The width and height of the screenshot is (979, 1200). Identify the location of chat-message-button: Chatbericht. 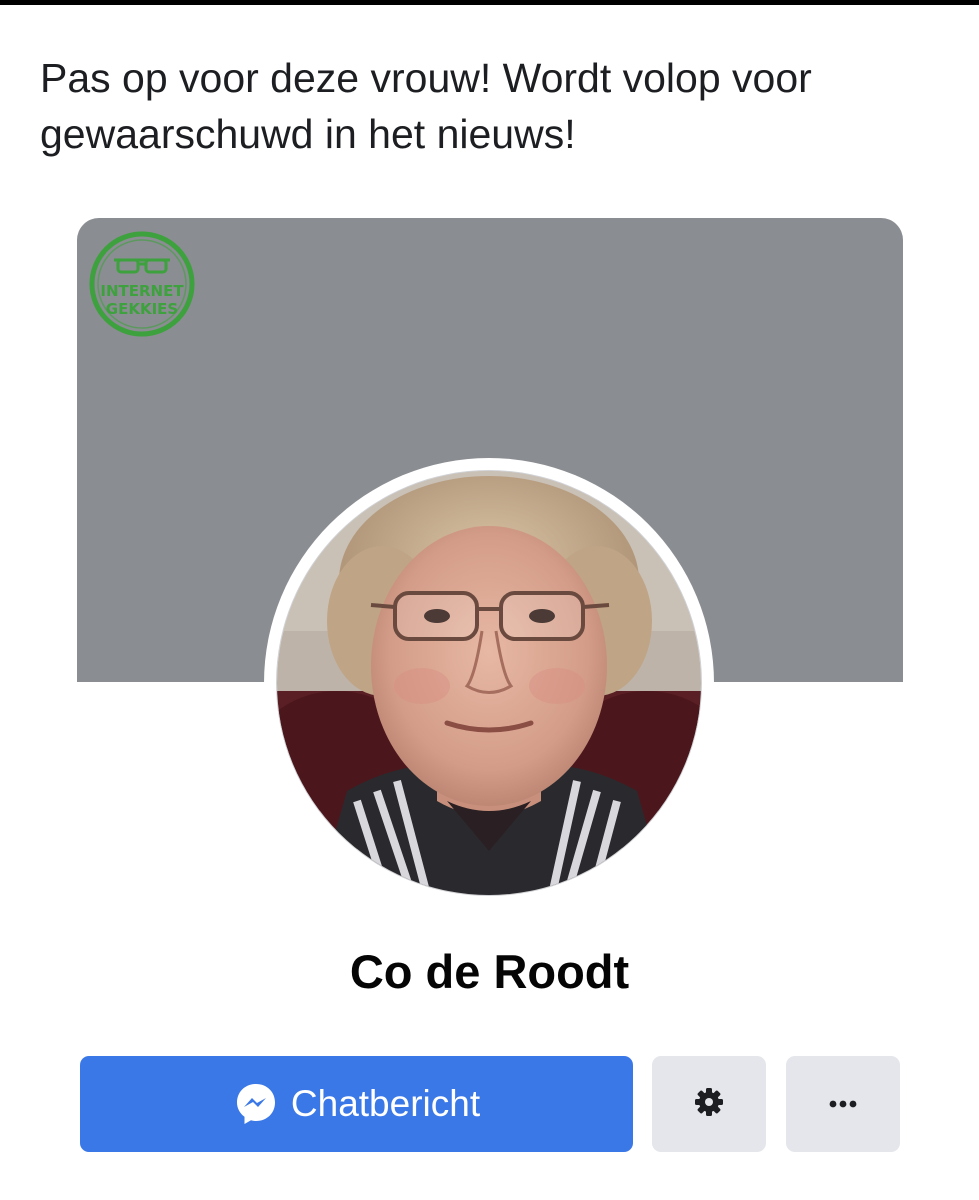
(356, 1104).